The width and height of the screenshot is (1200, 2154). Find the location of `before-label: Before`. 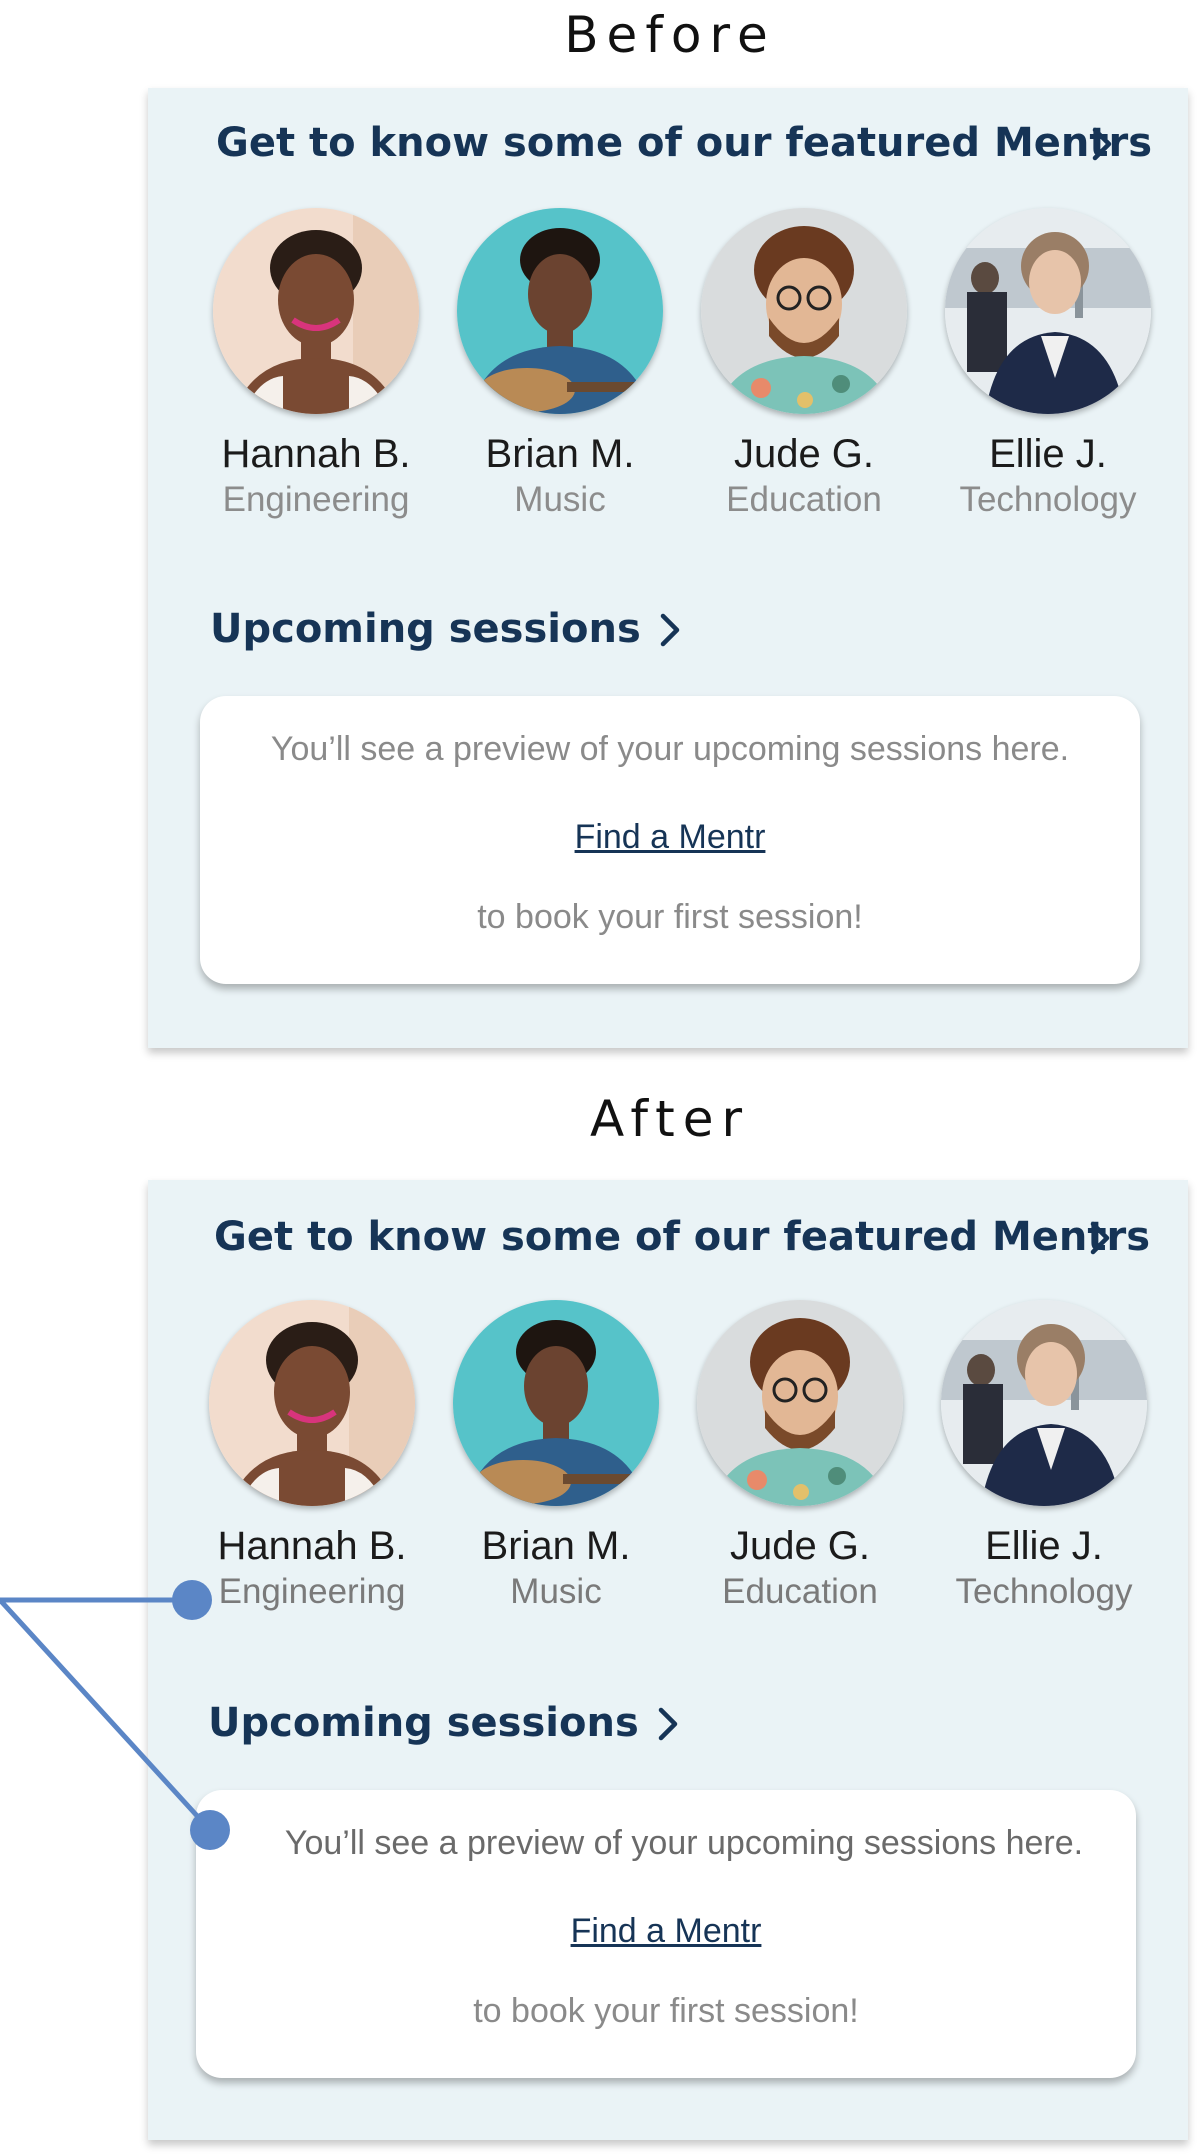

before-label: Before is located at coordinates (670, 35).